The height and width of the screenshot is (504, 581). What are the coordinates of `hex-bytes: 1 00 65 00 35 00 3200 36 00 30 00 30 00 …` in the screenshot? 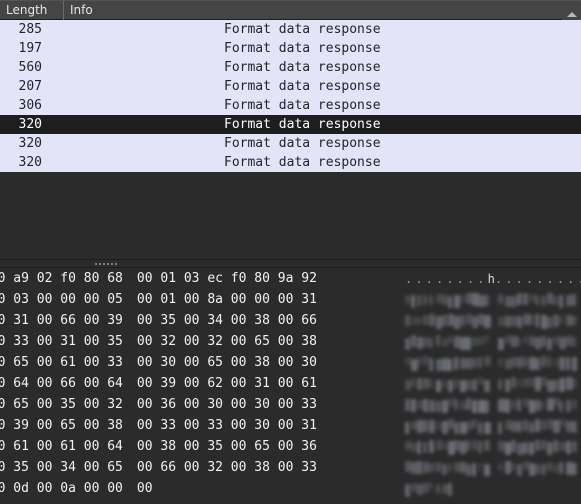 It's located at (158, 404).